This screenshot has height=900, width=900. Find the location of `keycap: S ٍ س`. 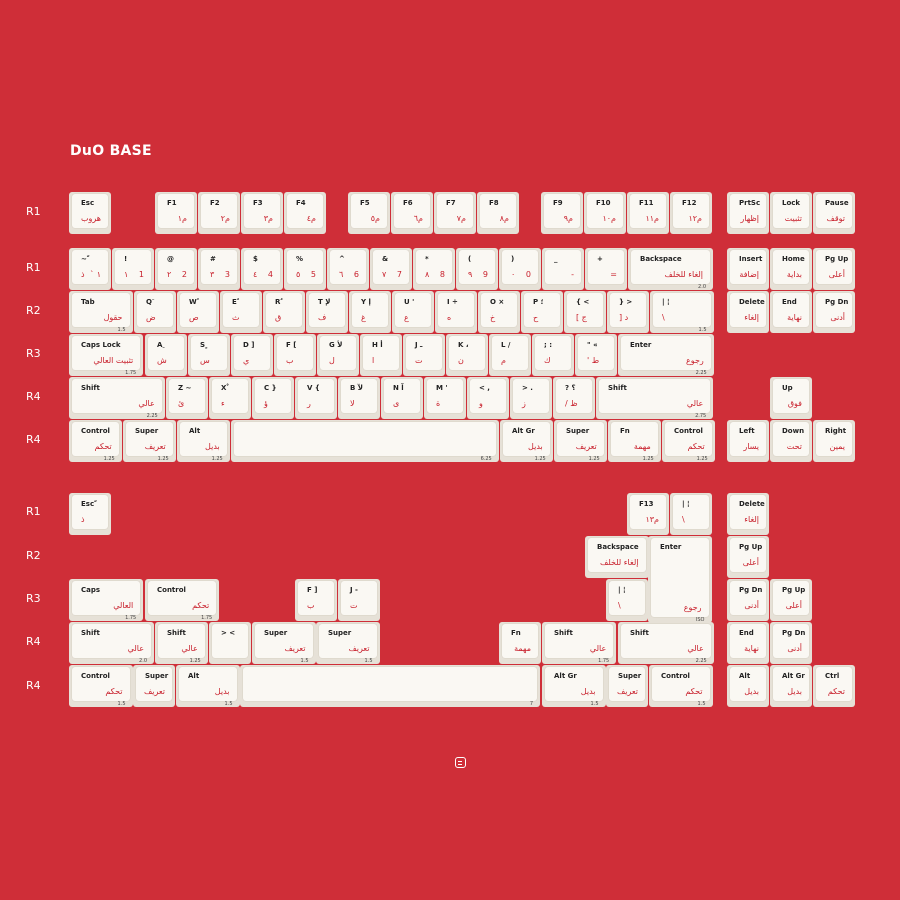

keycap: S ٍ س is located at coordinates (209, 355).